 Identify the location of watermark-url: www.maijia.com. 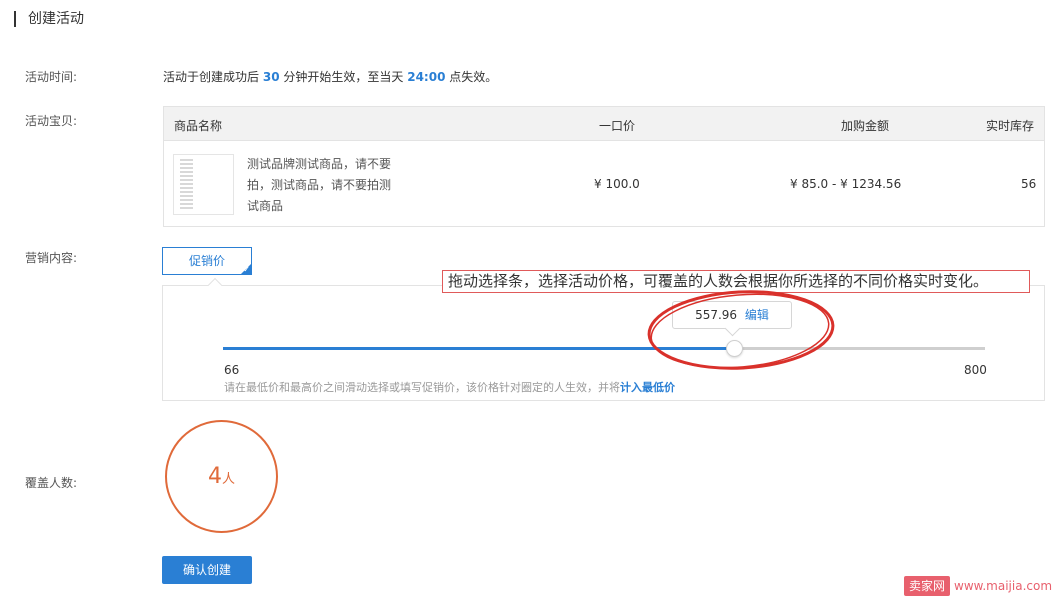
(1003, 586).